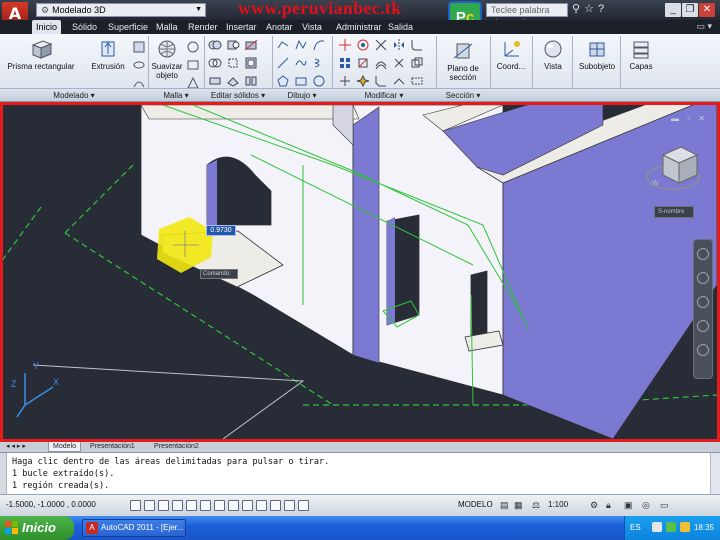 The height and width of the screenshot is (540, 720). I want to click on subobject-button: Subobjeto, so click(597, 54).